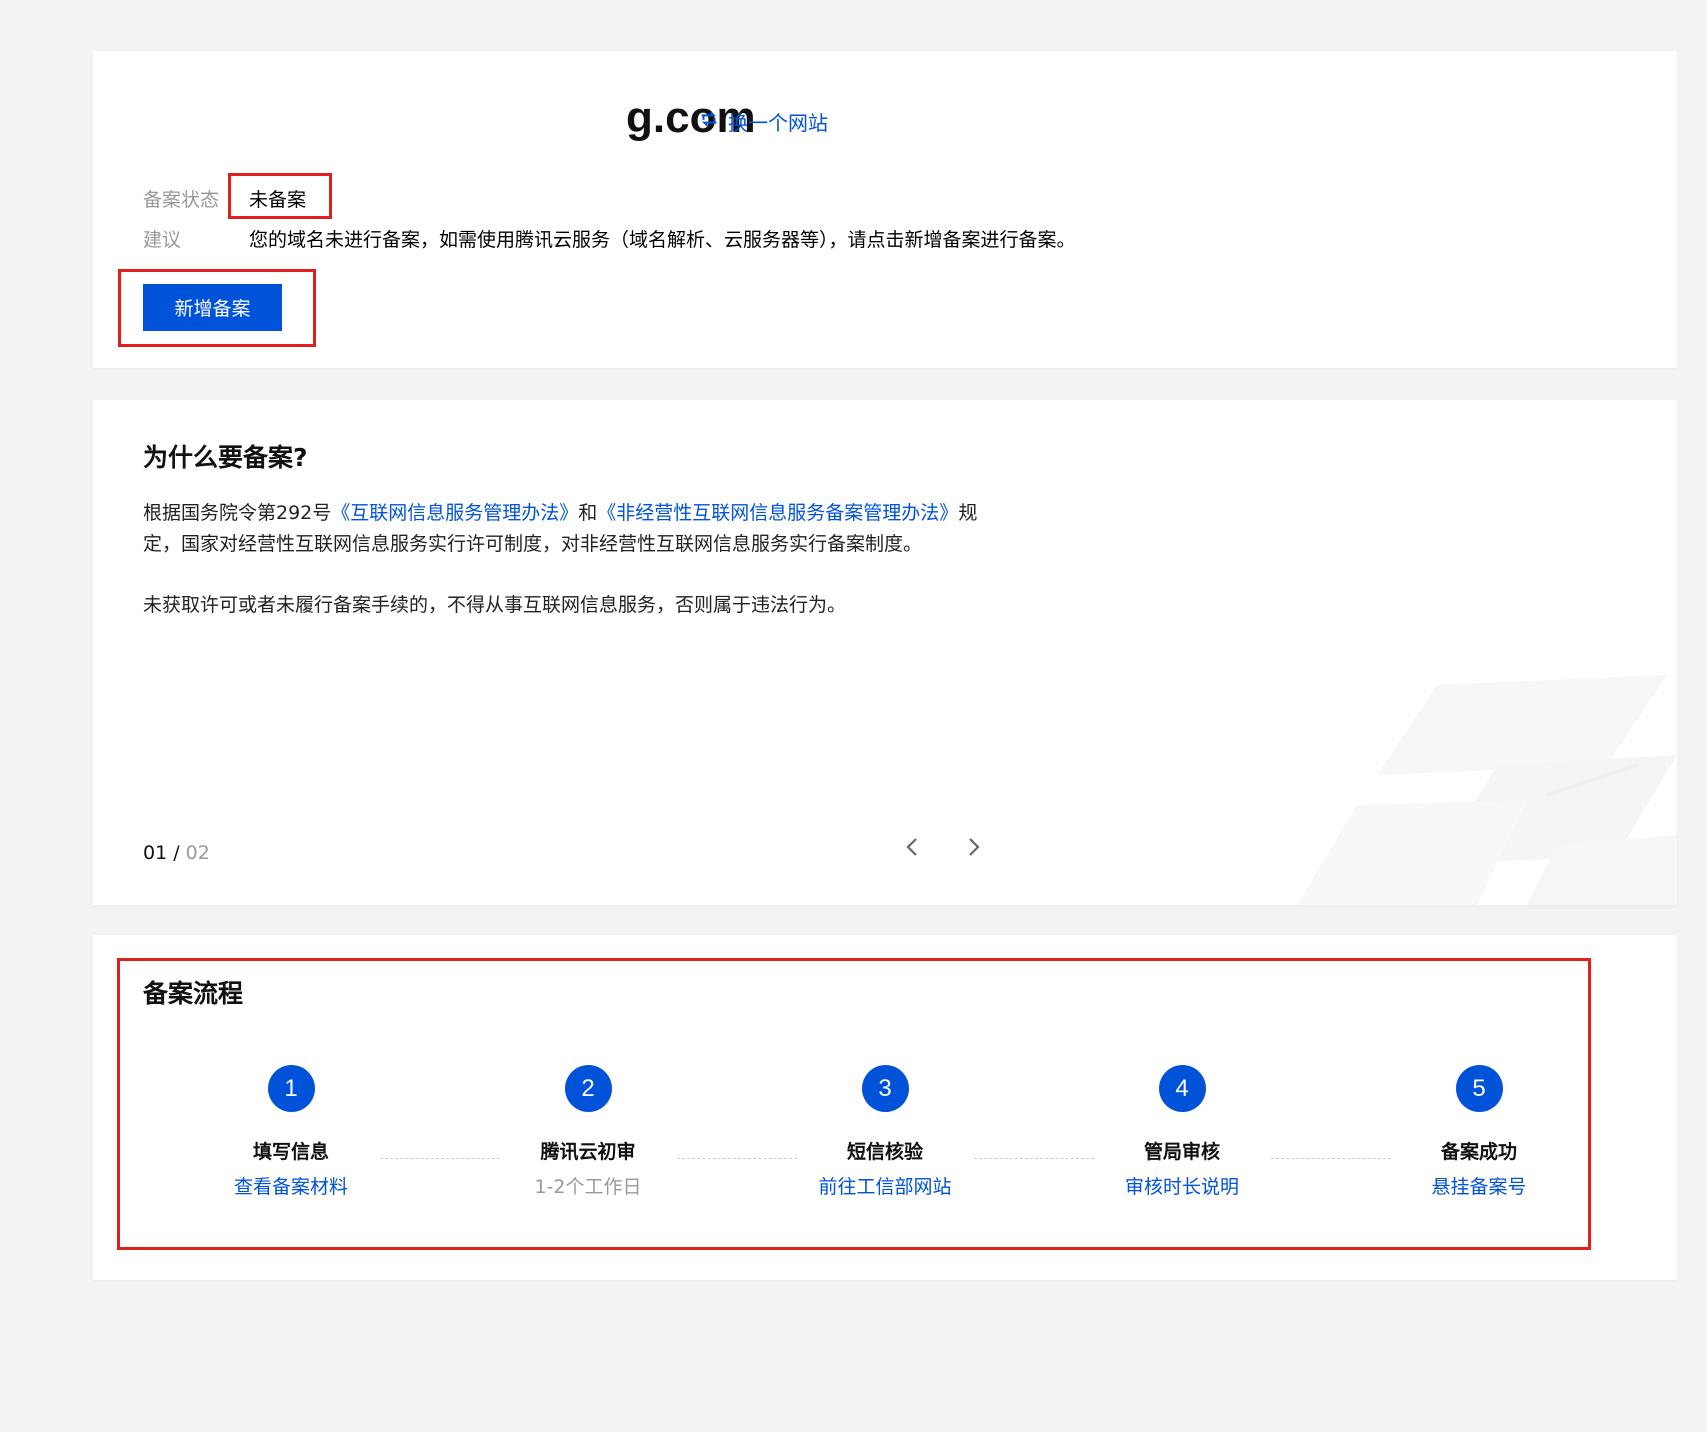 The height and width of the screenshot is (1432, 1707). Describe the element at coordinates (1478, 1152) in the screenshot. I see `step-name-5: 备案成功` at that location.